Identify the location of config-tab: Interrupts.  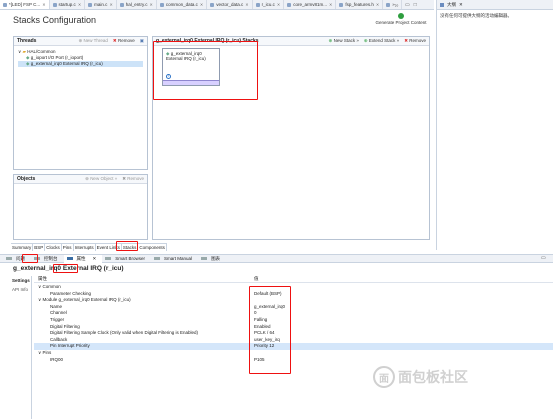
(85, 247).